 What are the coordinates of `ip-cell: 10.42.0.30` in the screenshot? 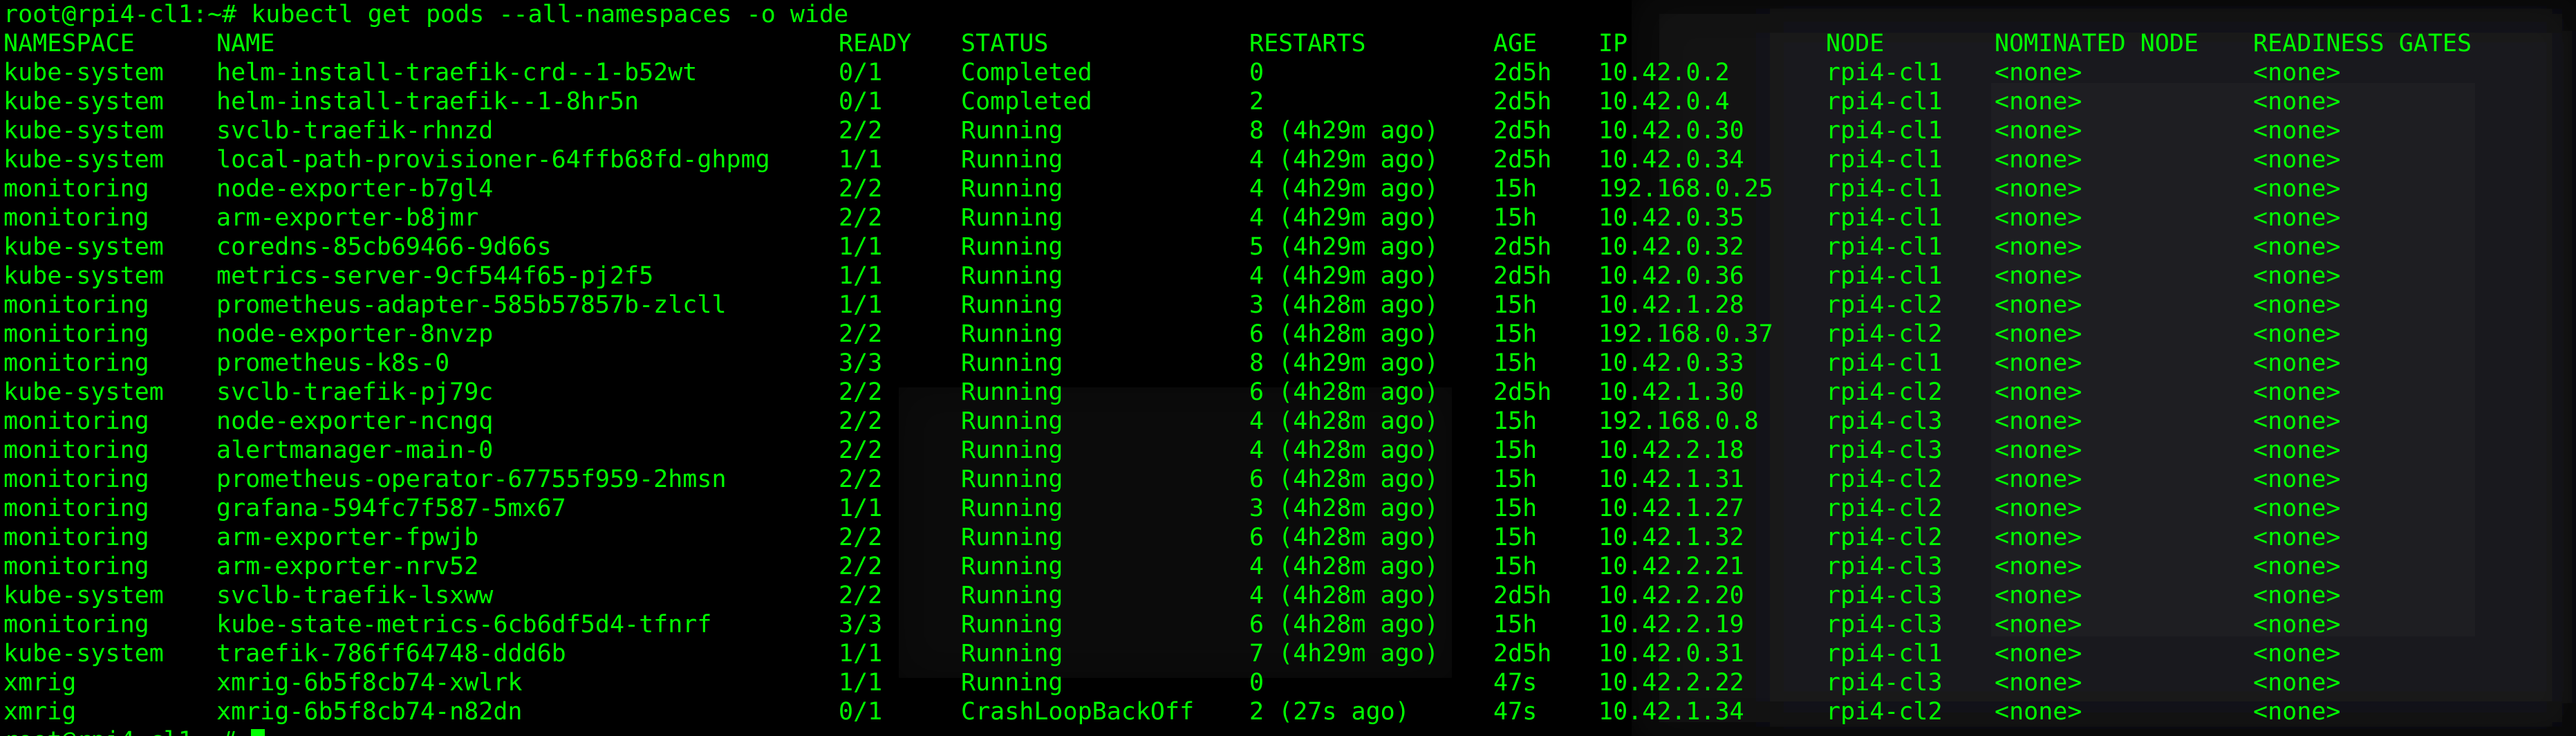 It's located at (1671, 131).